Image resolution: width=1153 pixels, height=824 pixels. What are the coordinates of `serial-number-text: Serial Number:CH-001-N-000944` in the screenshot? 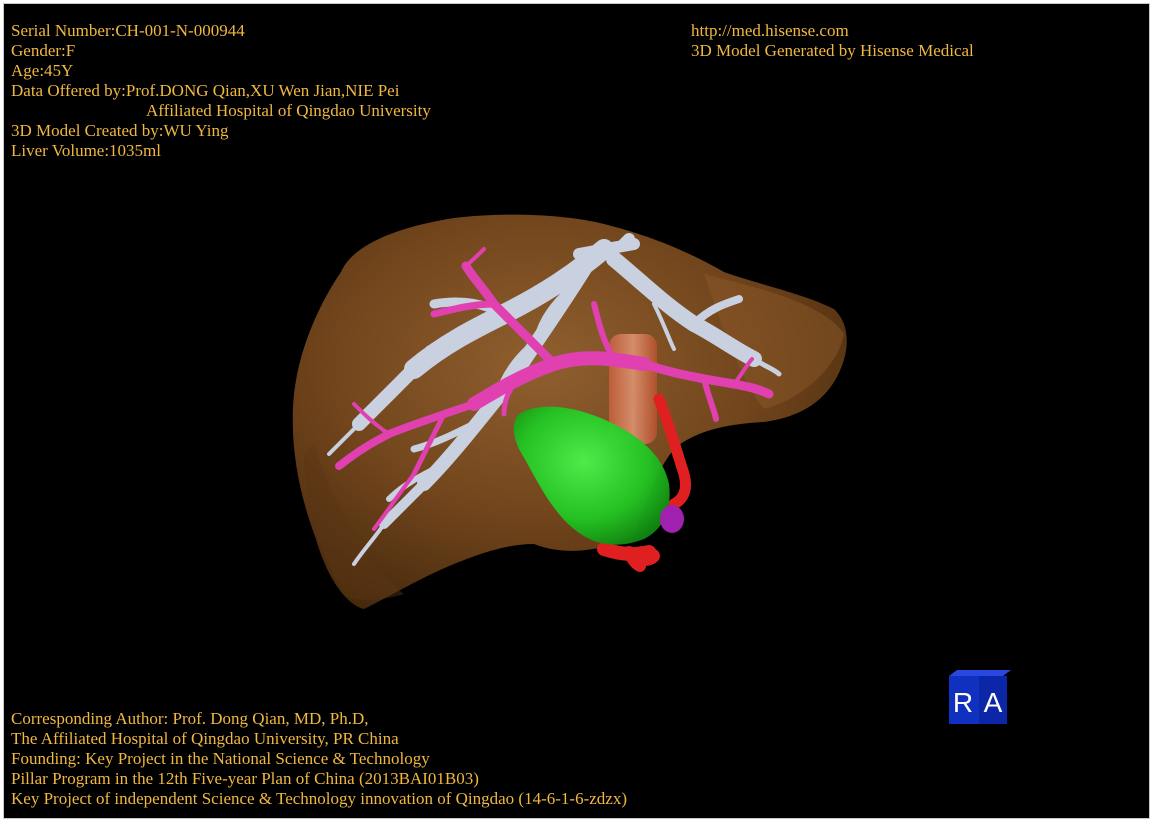 It's located at (128, 30).